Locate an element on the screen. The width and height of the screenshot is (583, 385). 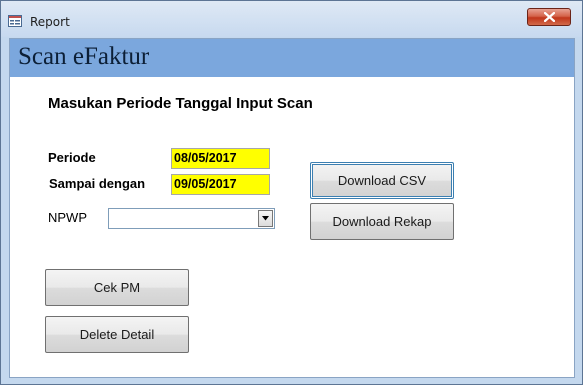
form-title: Scan eFaktur is located at coordinates (84, 56).